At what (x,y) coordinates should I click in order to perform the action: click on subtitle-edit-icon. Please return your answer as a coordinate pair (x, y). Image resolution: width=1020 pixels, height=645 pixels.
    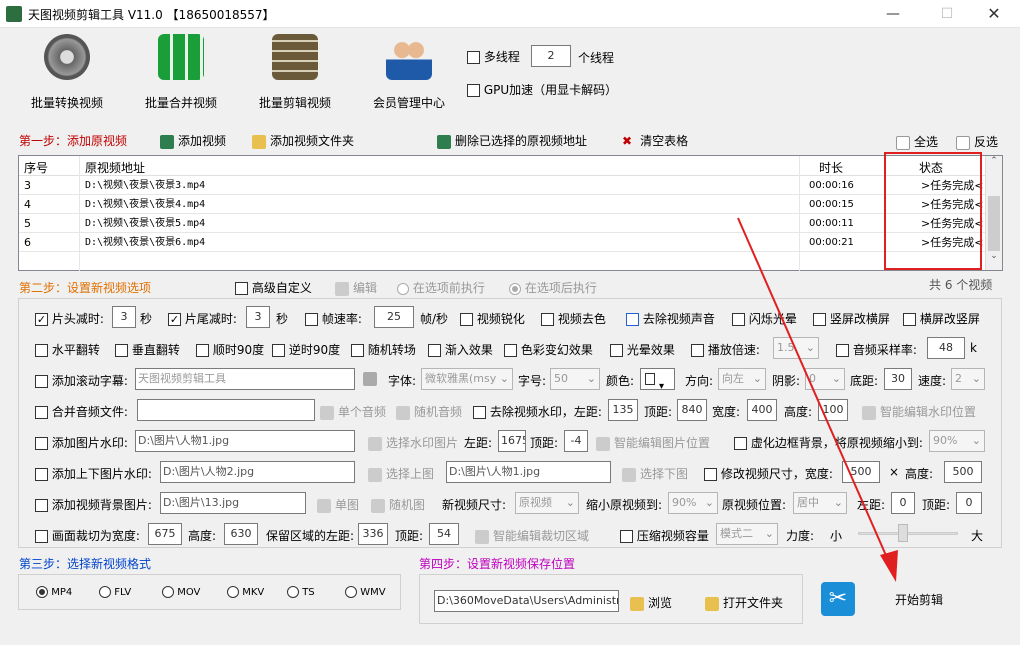
    Looking at the image, I should click on (370, 379).